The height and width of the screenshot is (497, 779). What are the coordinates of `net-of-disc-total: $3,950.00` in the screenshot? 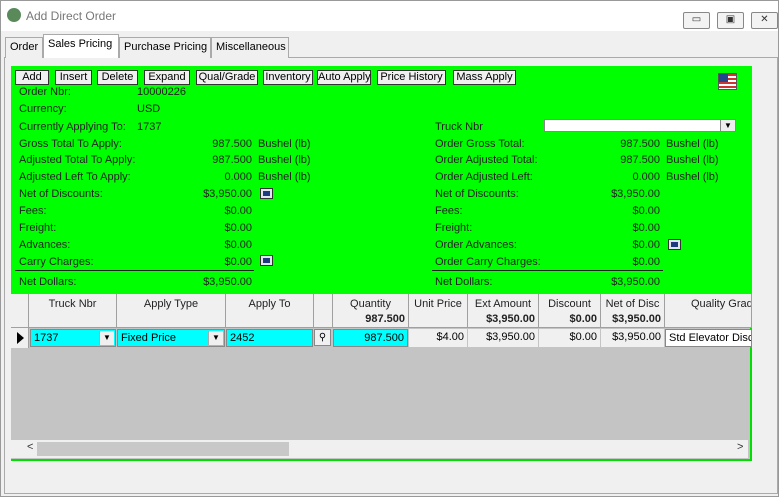 It's located at (636, 319).